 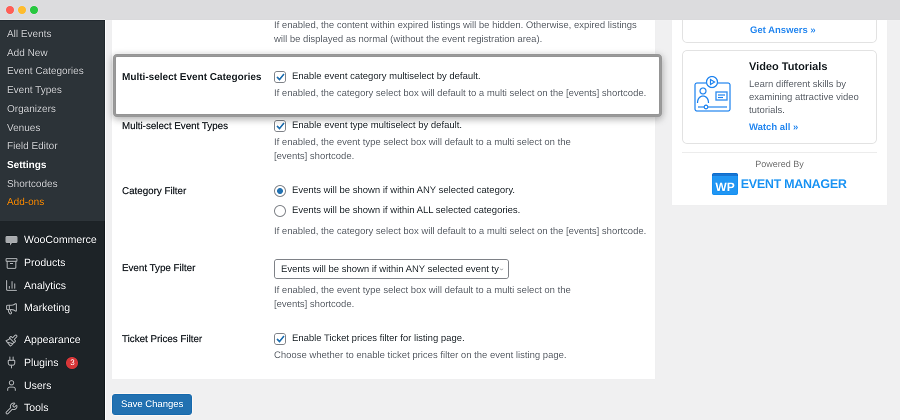 What do you see at coordinates (377, 126) in the screenshot?
I see `checkbox-label: Enable event type multiselect by default.` at bounding box center [377, 126].